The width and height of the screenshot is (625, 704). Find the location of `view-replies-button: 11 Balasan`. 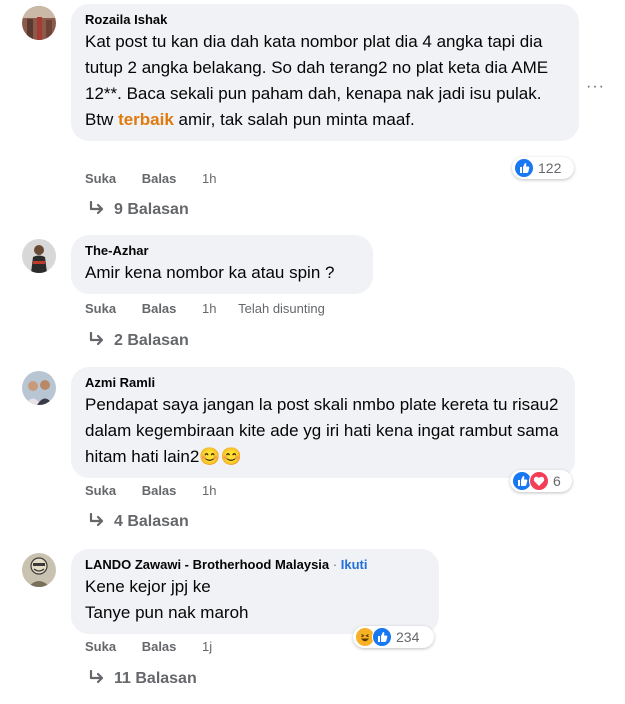

view-replies-button: 11 Balasan is located at coordinates (142, 679).